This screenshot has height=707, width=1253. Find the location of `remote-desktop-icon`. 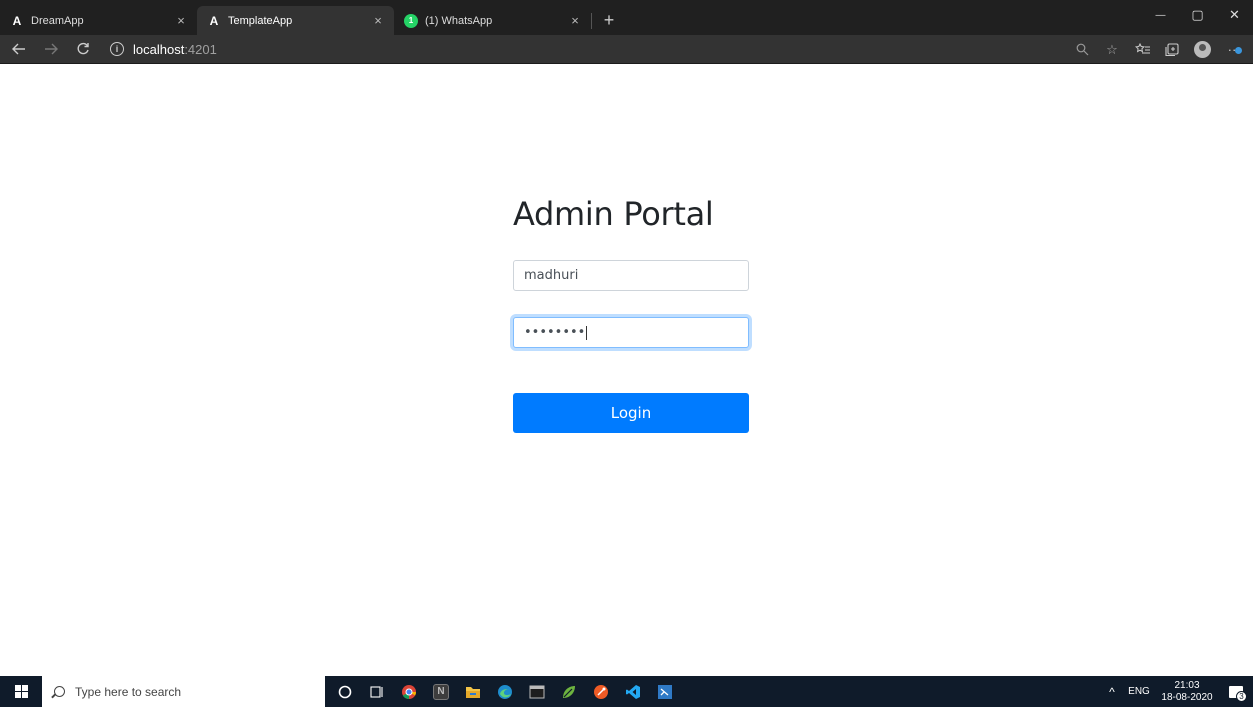

remote-desktop-icon is located at coordinates (665, 691).